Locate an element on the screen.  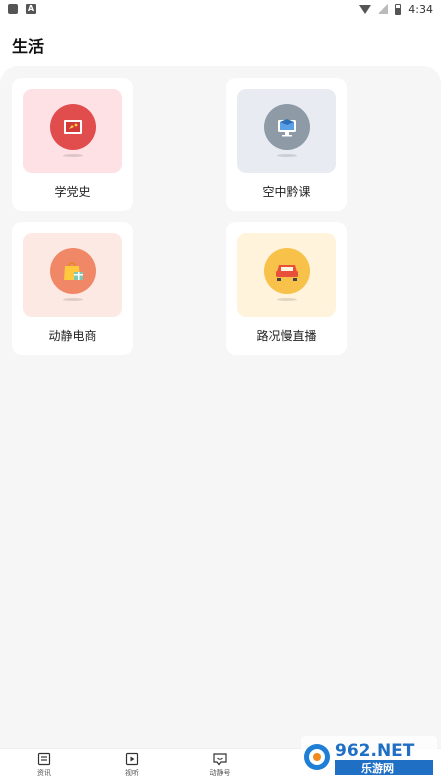
watermark-logo: 962.NET 乐游网 is located at coordinates (369, 757).